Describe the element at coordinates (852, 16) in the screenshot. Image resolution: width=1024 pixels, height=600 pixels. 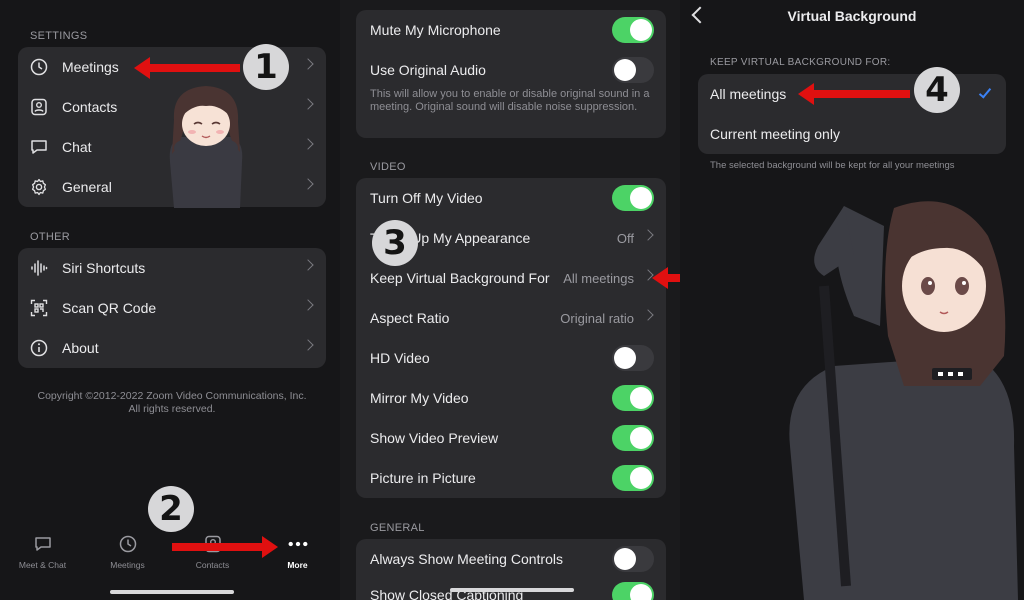
I see `page-title: Virtual Background` at that location.